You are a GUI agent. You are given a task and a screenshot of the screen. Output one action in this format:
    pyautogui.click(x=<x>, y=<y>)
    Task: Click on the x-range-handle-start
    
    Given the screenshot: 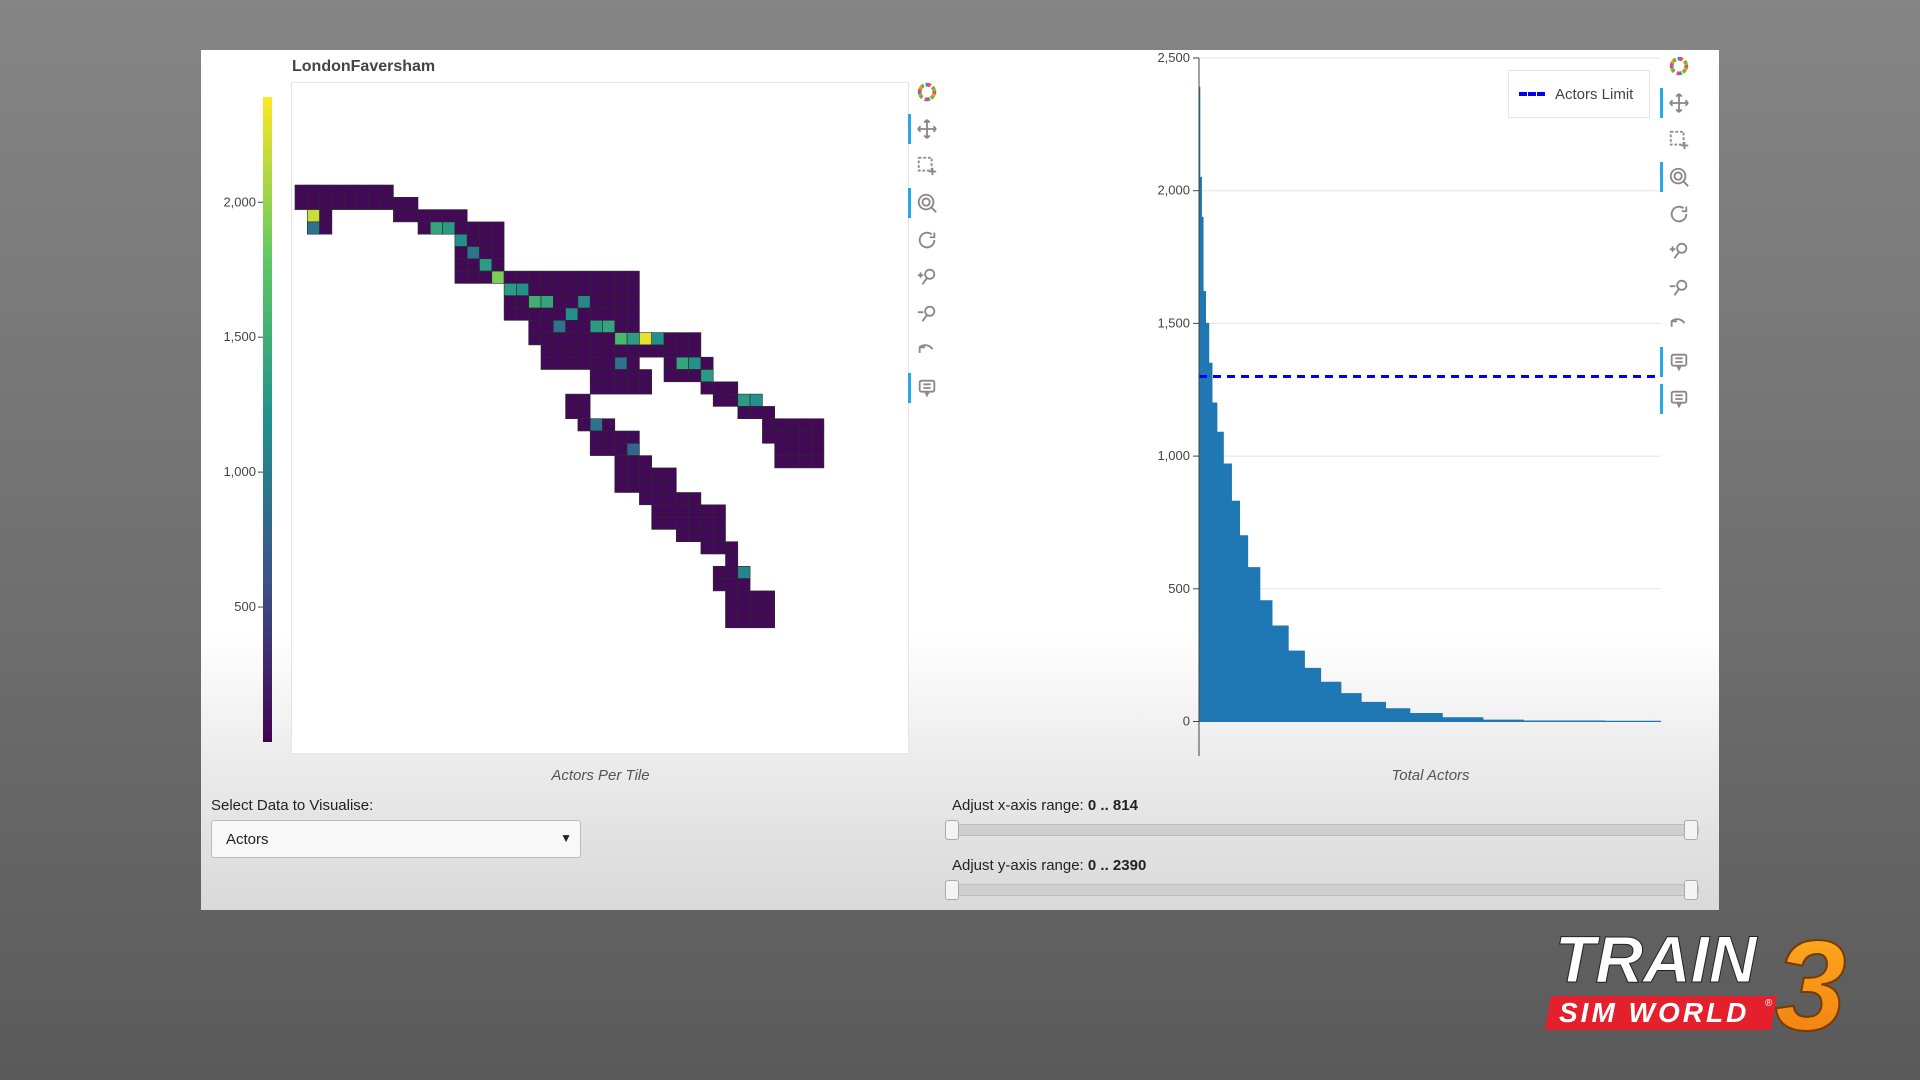 What is the action you would take?
    pyautogui.click(x=952, y=830)
    